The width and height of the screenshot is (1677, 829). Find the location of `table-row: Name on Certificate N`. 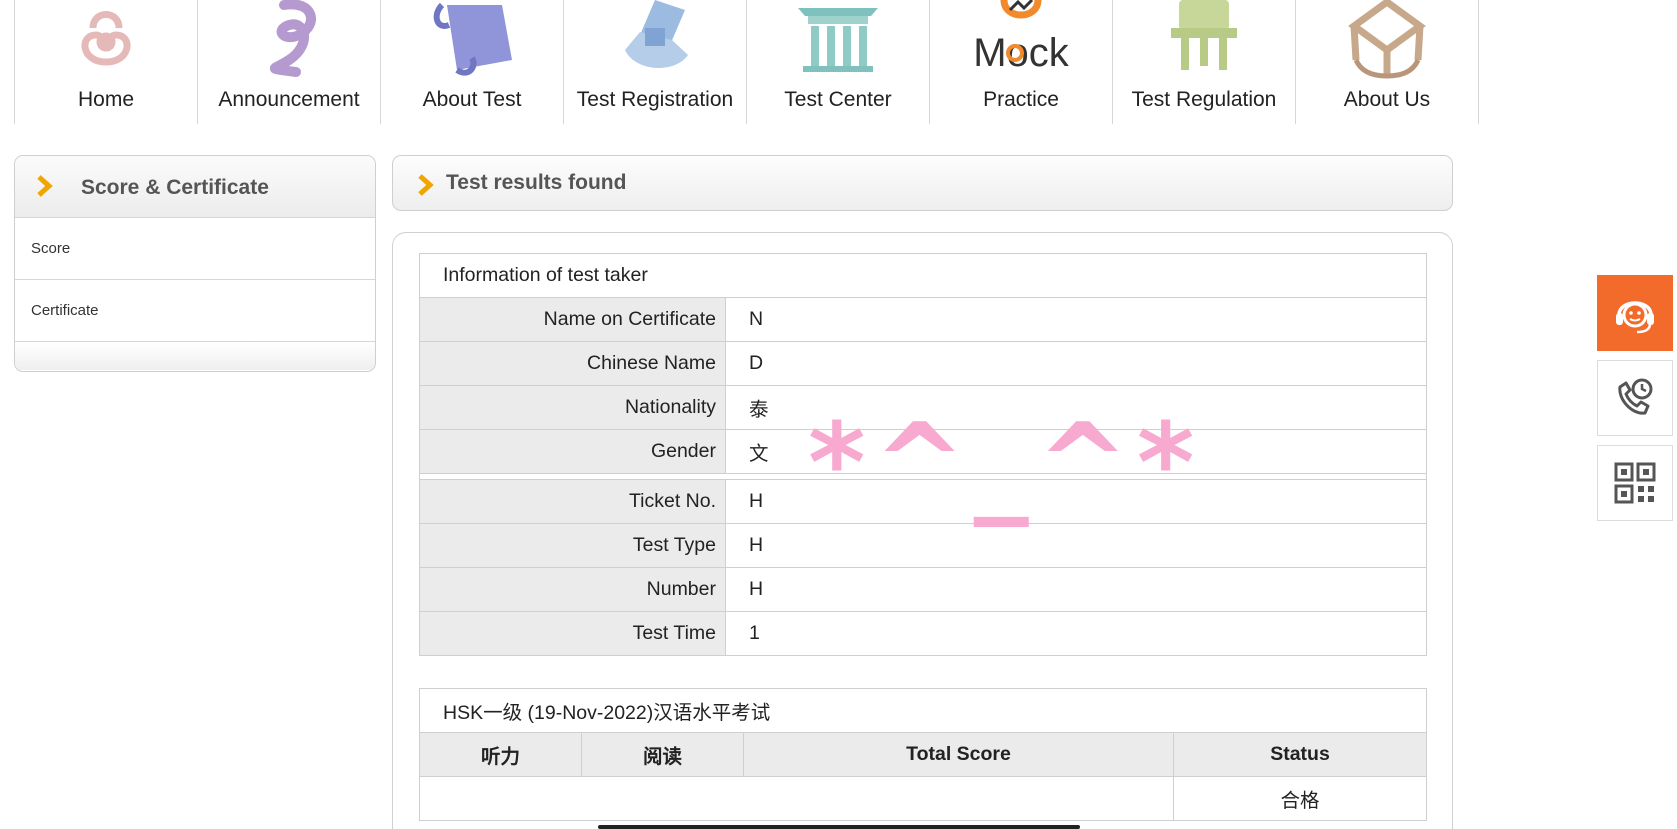

table-row: Name on Certificate N is located at coordinates (923, 319).